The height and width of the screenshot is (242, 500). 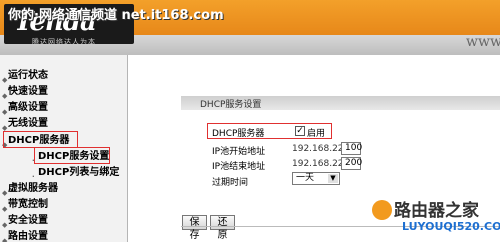 What do you see at coordinates (79, 172) in the screenshot?
I see `sidebar-item-label: DHCP列表与绑定` at bounding box center [79, 172].